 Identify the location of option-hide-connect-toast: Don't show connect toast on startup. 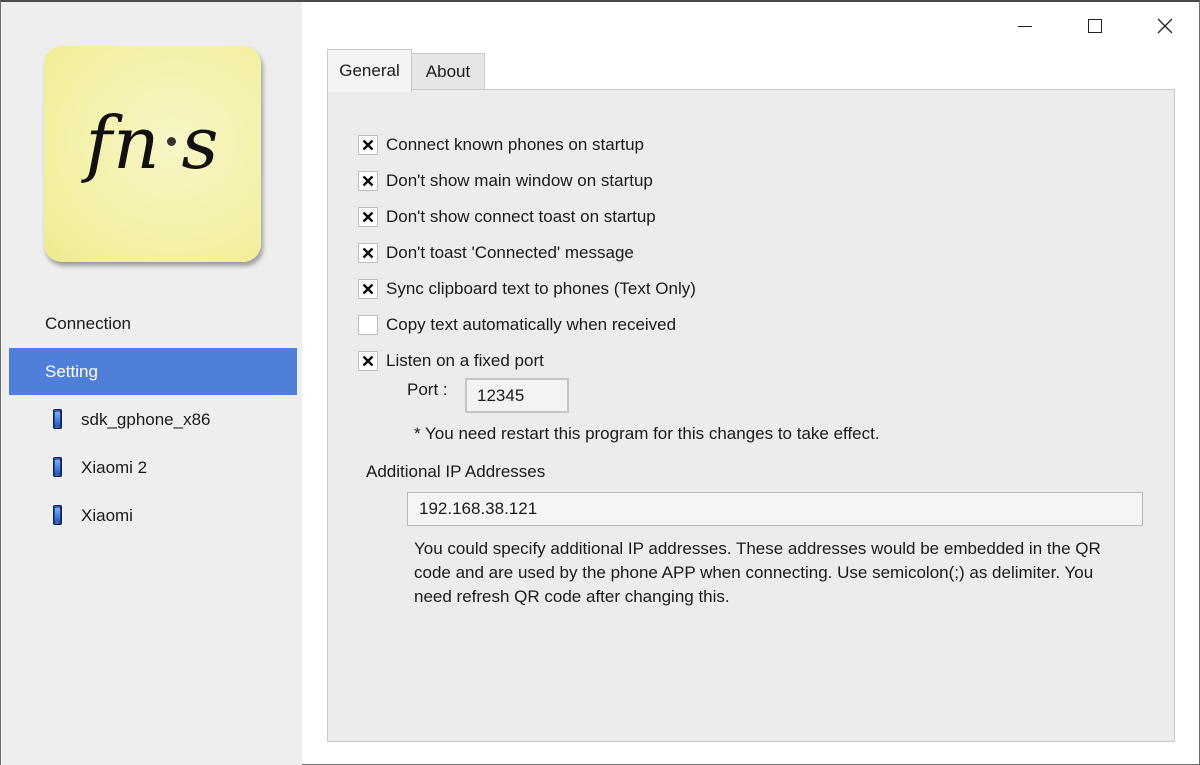
(507, 217).